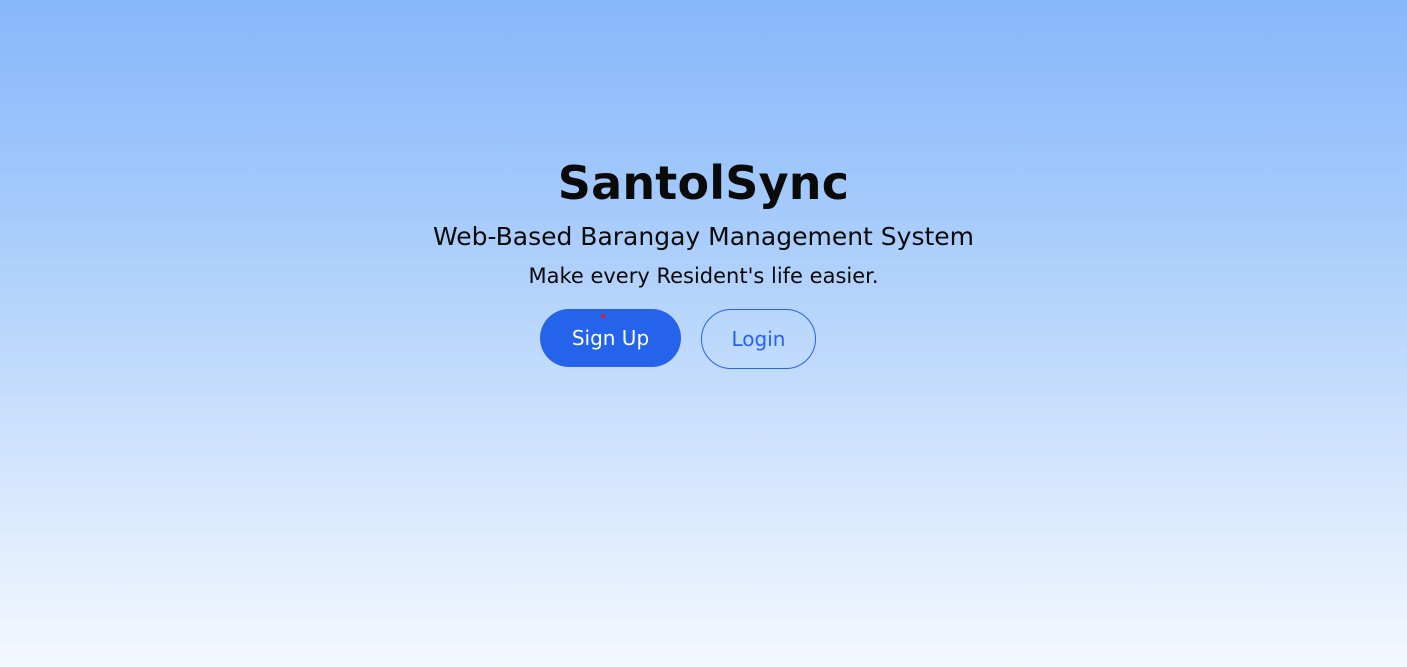 The height and width of the screenshot is (667, 1407). I want to click on app-subtitle: Web-Based Barangay Management System, so click(703, 236).